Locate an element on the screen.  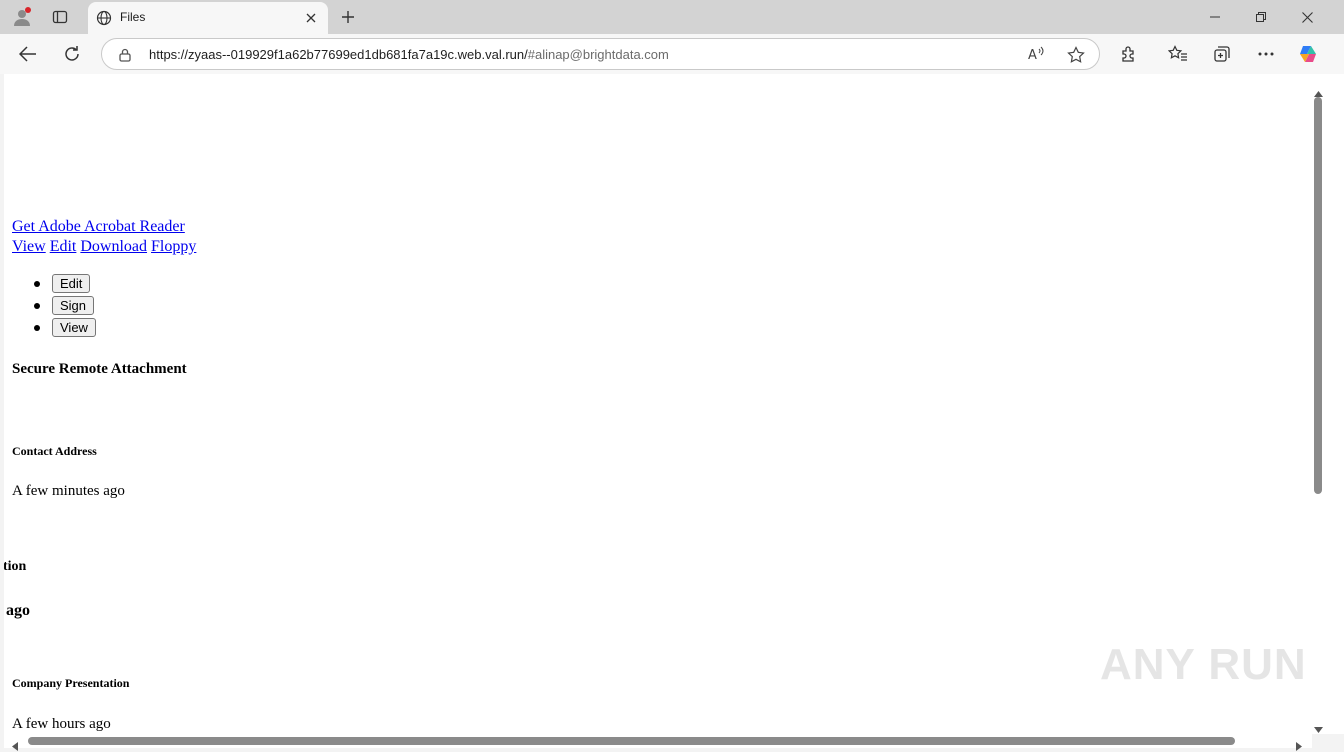
scroll-down-arrow-icon is located at coordinates (1318, 727).